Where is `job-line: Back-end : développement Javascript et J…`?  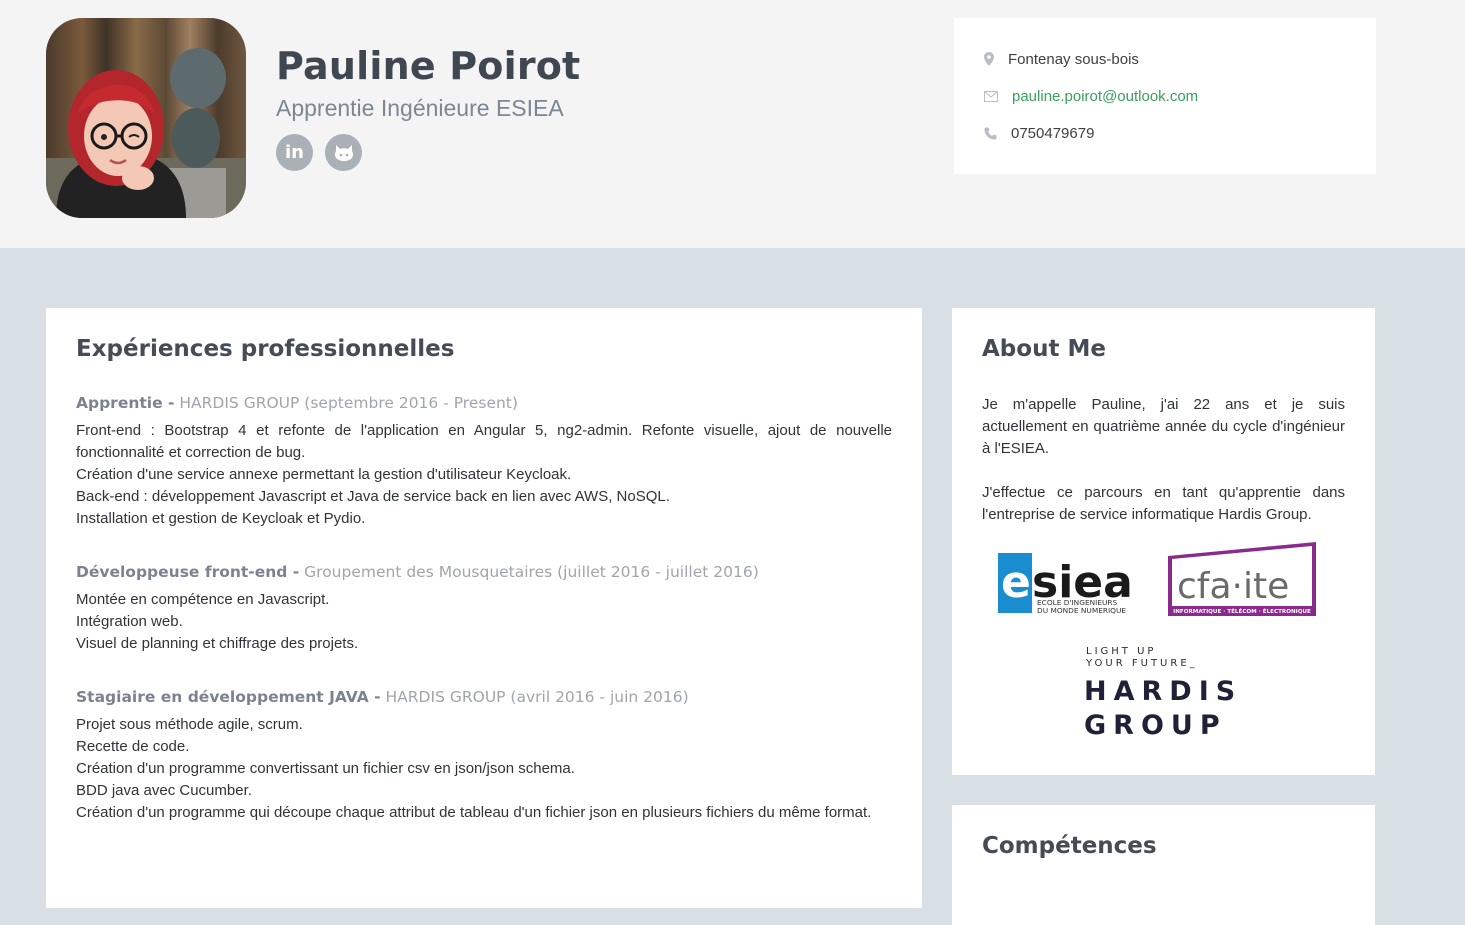 job-line: Back-end : développement Javascript et J… is located at coordinates (373, 496).